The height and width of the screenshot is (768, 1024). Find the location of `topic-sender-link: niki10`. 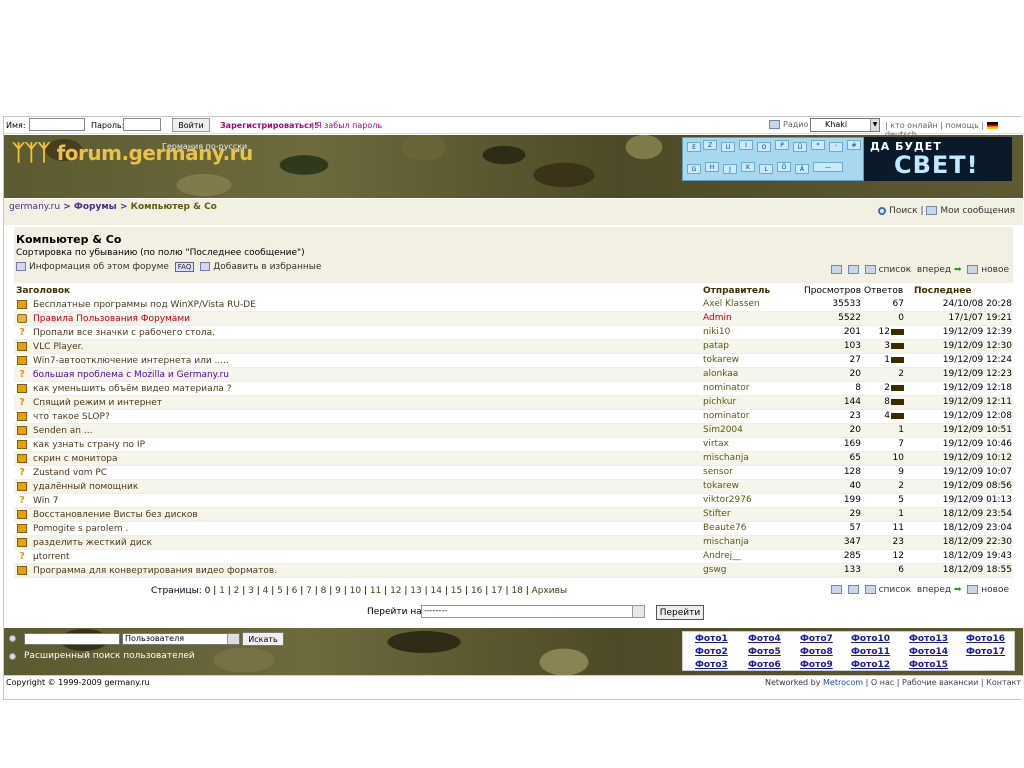

topic-sender-link: niki10 is located at coordinates (716, 332).